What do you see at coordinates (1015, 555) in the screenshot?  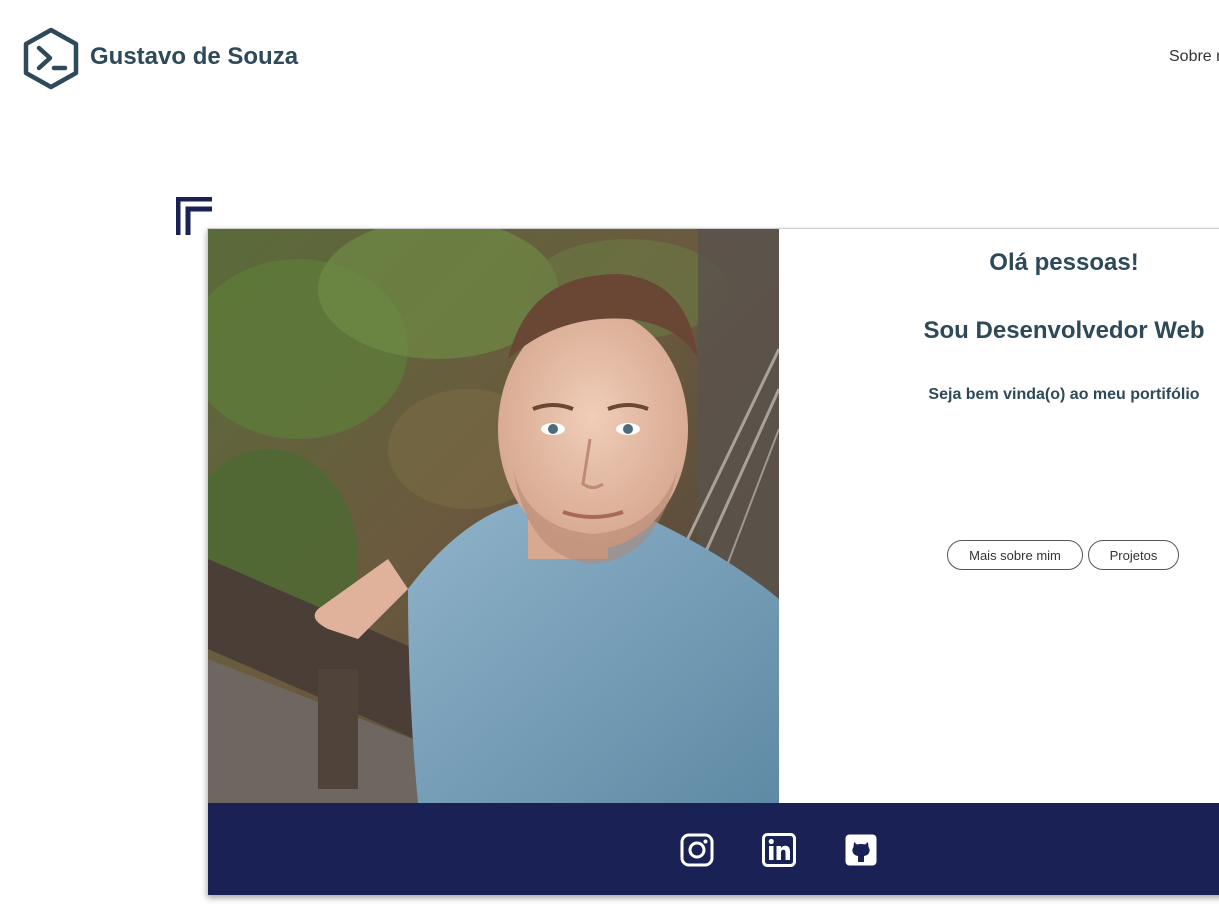 I see `more-about-me-button: Mais sobre mim` at bounding box center [1015, 555].